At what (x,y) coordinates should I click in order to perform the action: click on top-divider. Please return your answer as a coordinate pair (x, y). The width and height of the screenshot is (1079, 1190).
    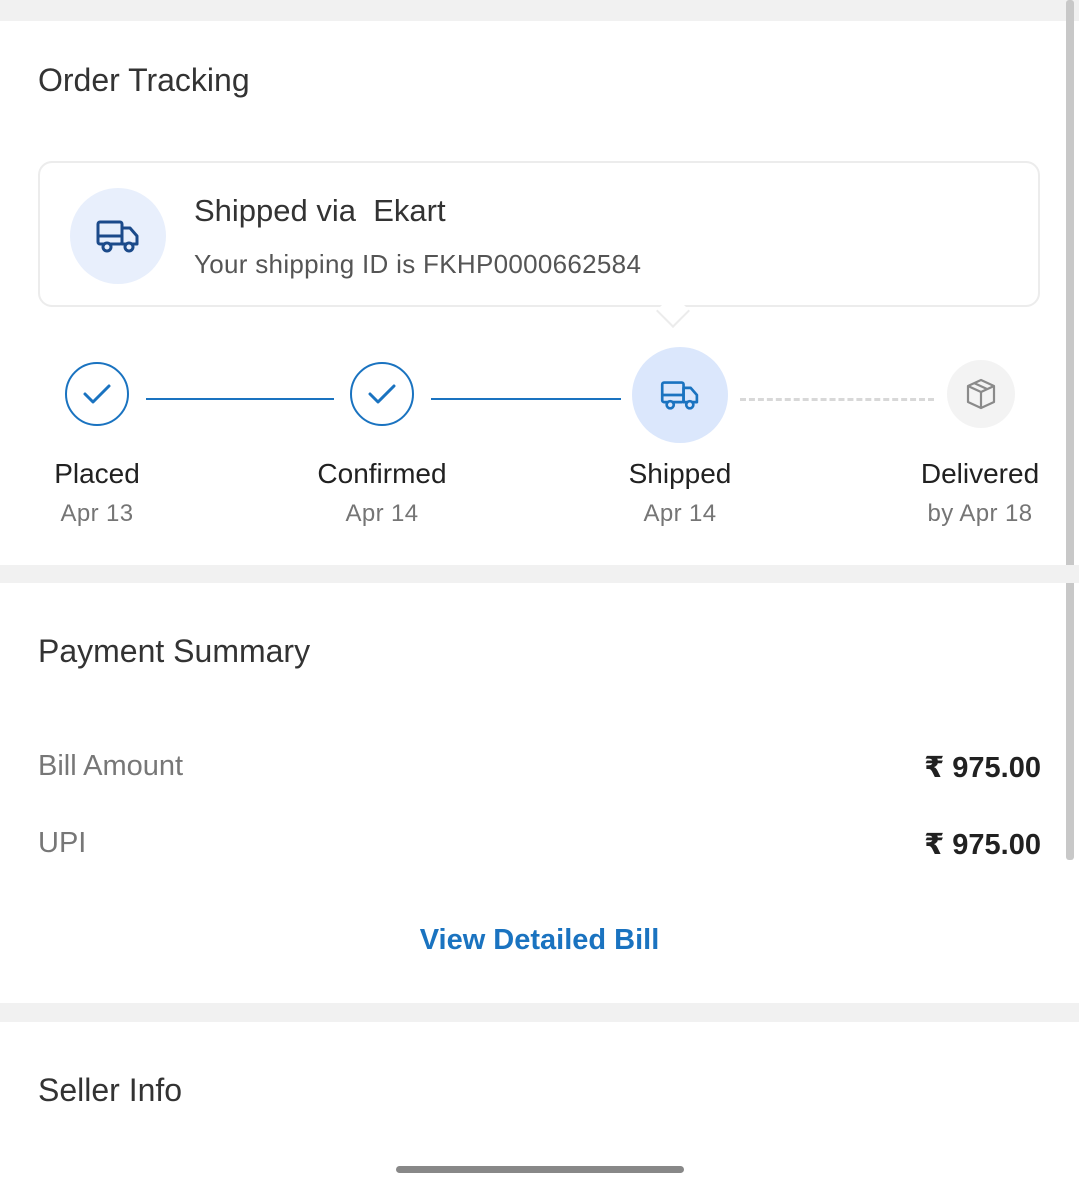
    Looking at the image, I should click on (539, 10).